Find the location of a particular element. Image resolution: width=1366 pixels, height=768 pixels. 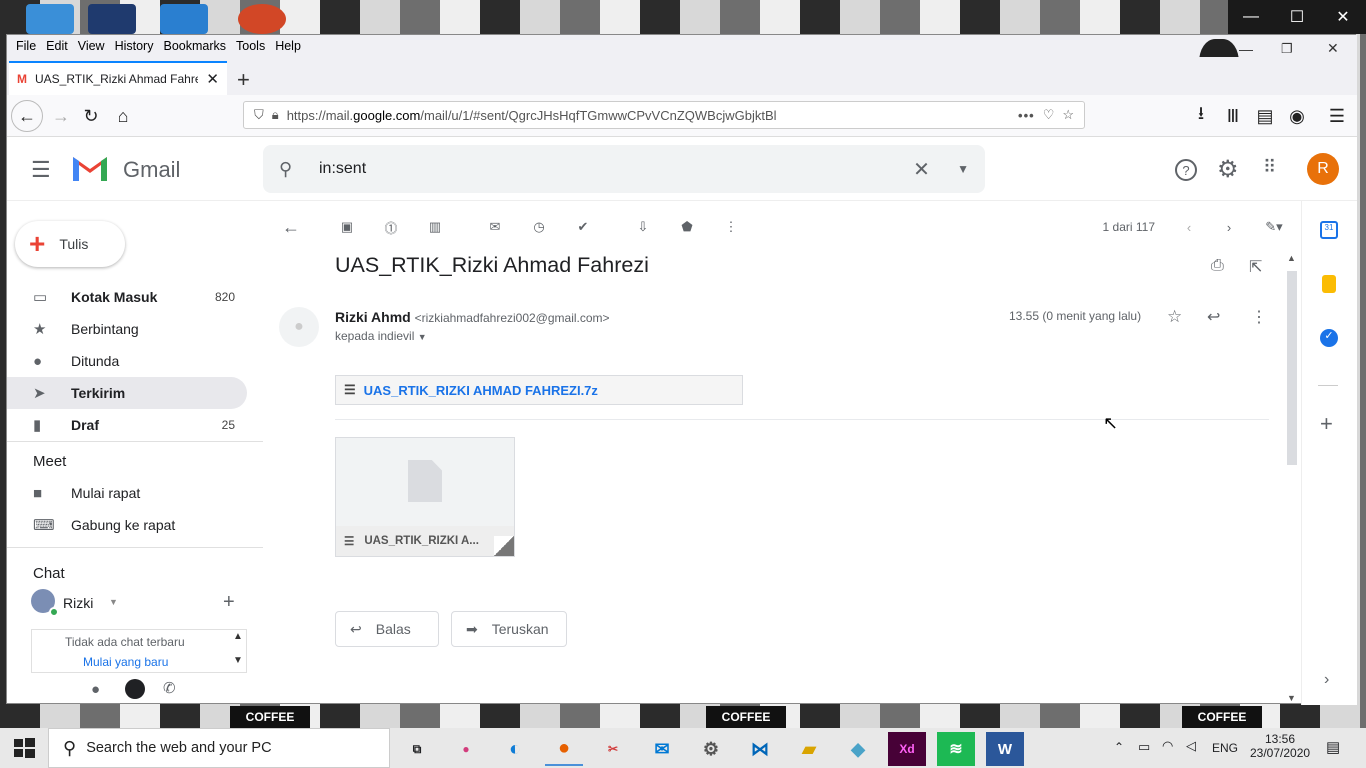

nav-item-snoozed: ● Ditunda is located at coordinates (127, 361).